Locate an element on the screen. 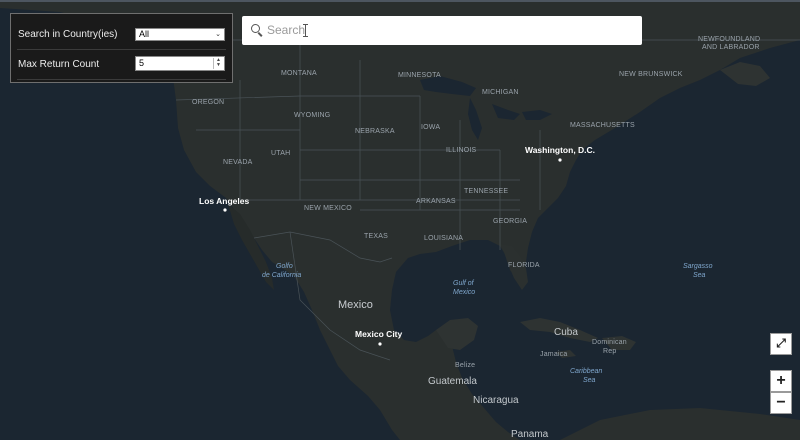 The width and height of the screenshot is (800, 440). label-nevada: NEVADA is located at coordinates (238, 162).